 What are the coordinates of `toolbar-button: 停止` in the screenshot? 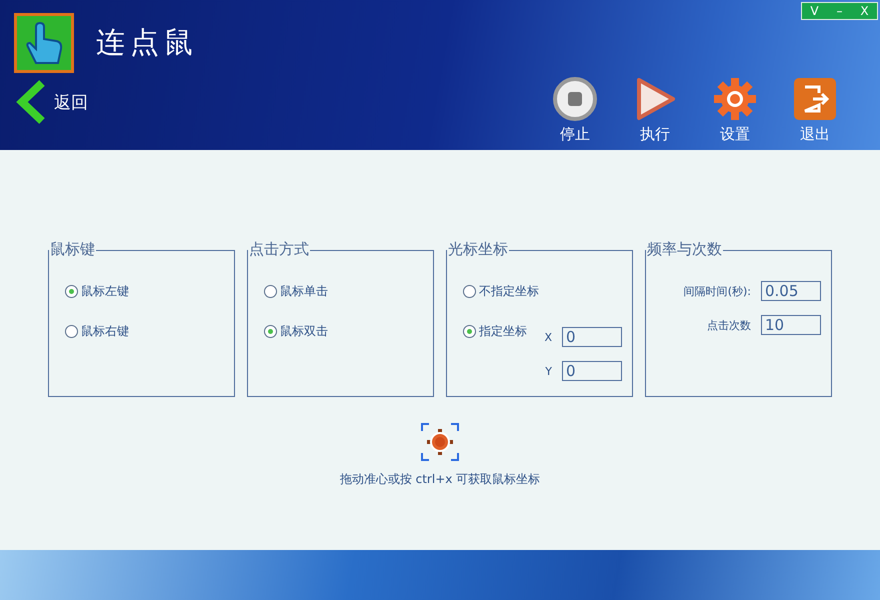 It's located at (575, 110).